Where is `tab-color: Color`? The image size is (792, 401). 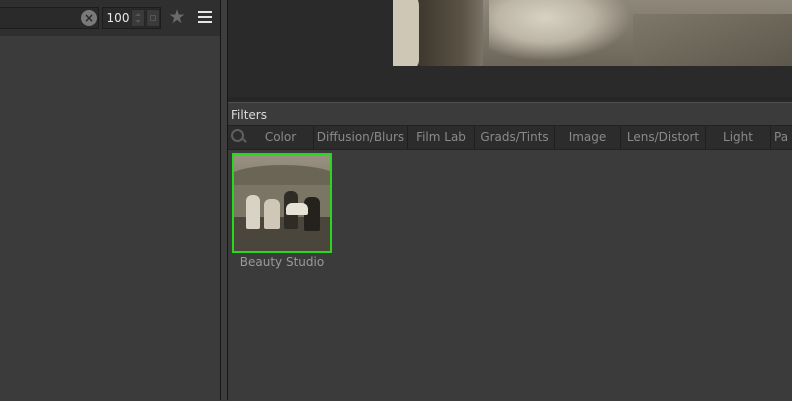 tab-color: Color is located at coordinates (281, 137).